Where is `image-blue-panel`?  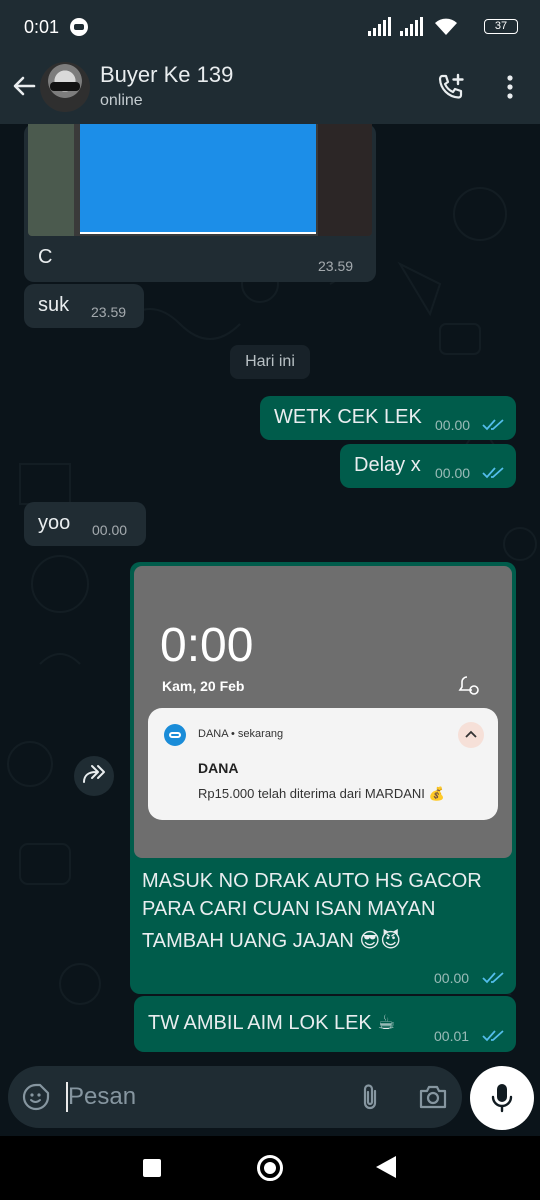 image-blue-panel is located at coordinates (198, 179).